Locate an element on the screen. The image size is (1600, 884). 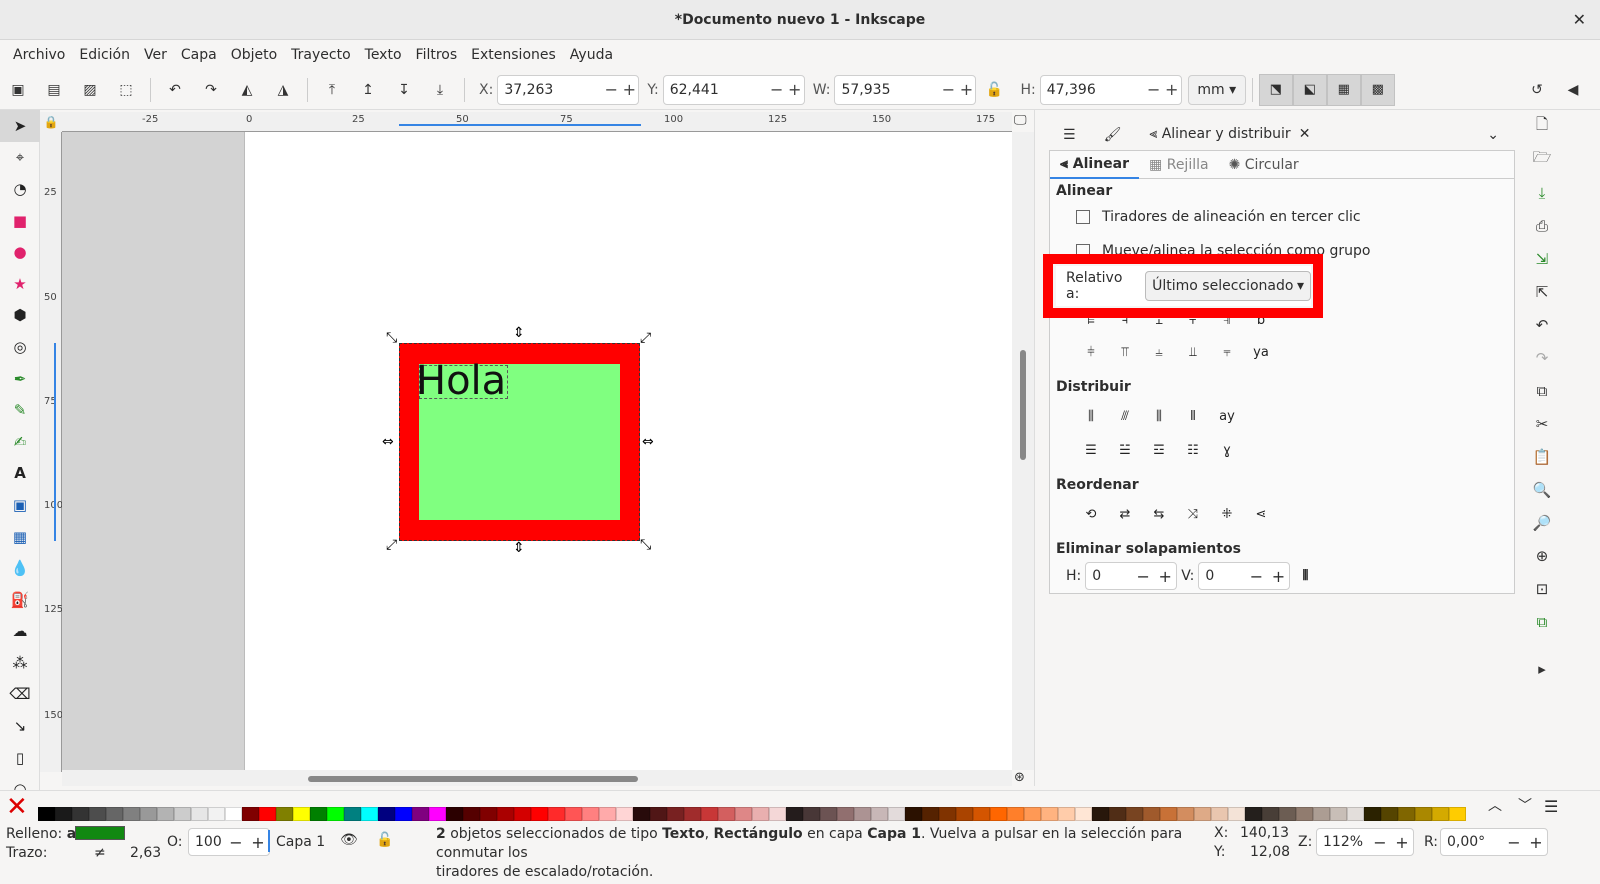
close-tab-icon: ✕ is located at coordinates (1305, 134).